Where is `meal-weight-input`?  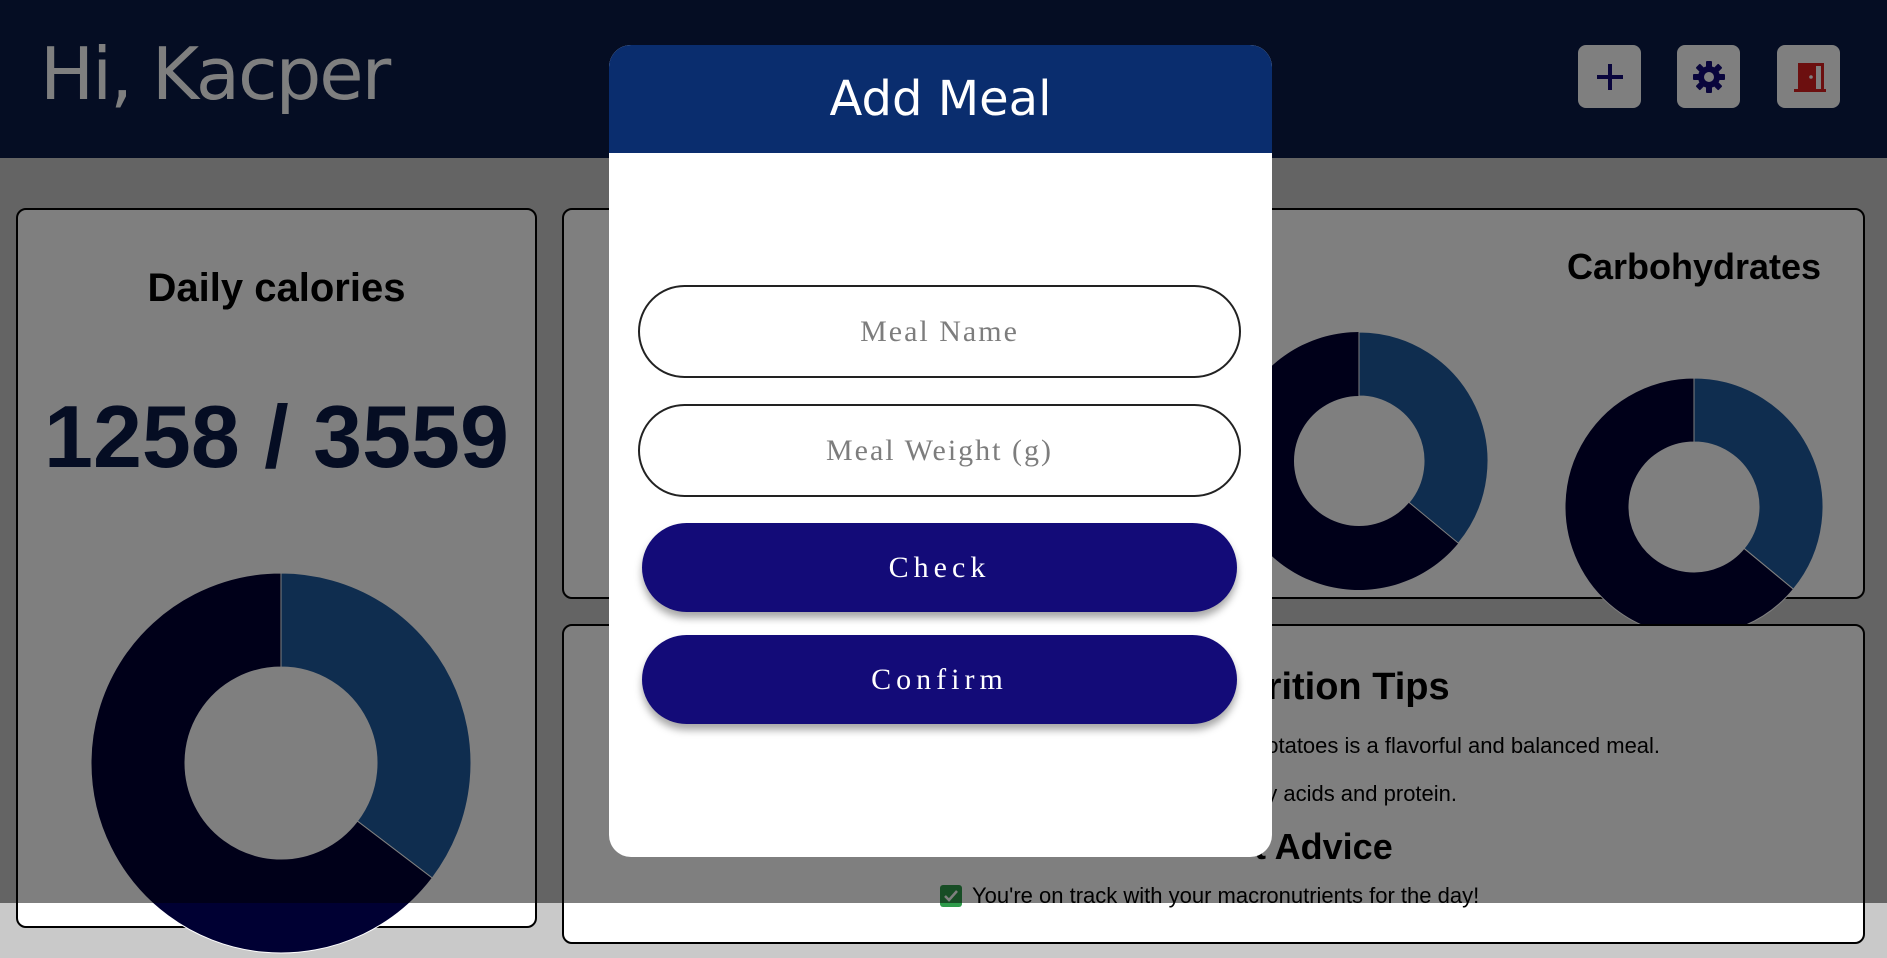
meal-weight-input is located at coordinates (939, 450).